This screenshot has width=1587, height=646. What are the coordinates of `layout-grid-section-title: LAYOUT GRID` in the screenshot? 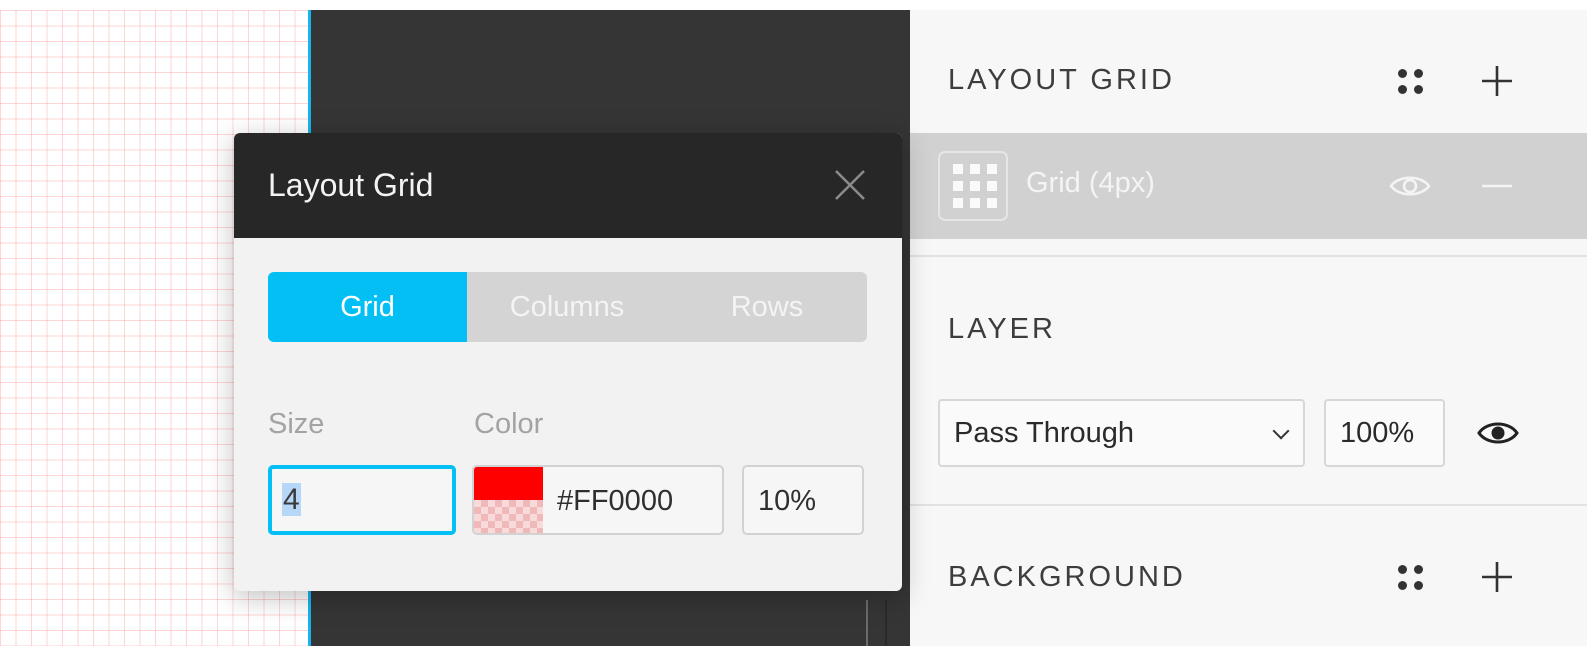 It's located at (1061, 80).